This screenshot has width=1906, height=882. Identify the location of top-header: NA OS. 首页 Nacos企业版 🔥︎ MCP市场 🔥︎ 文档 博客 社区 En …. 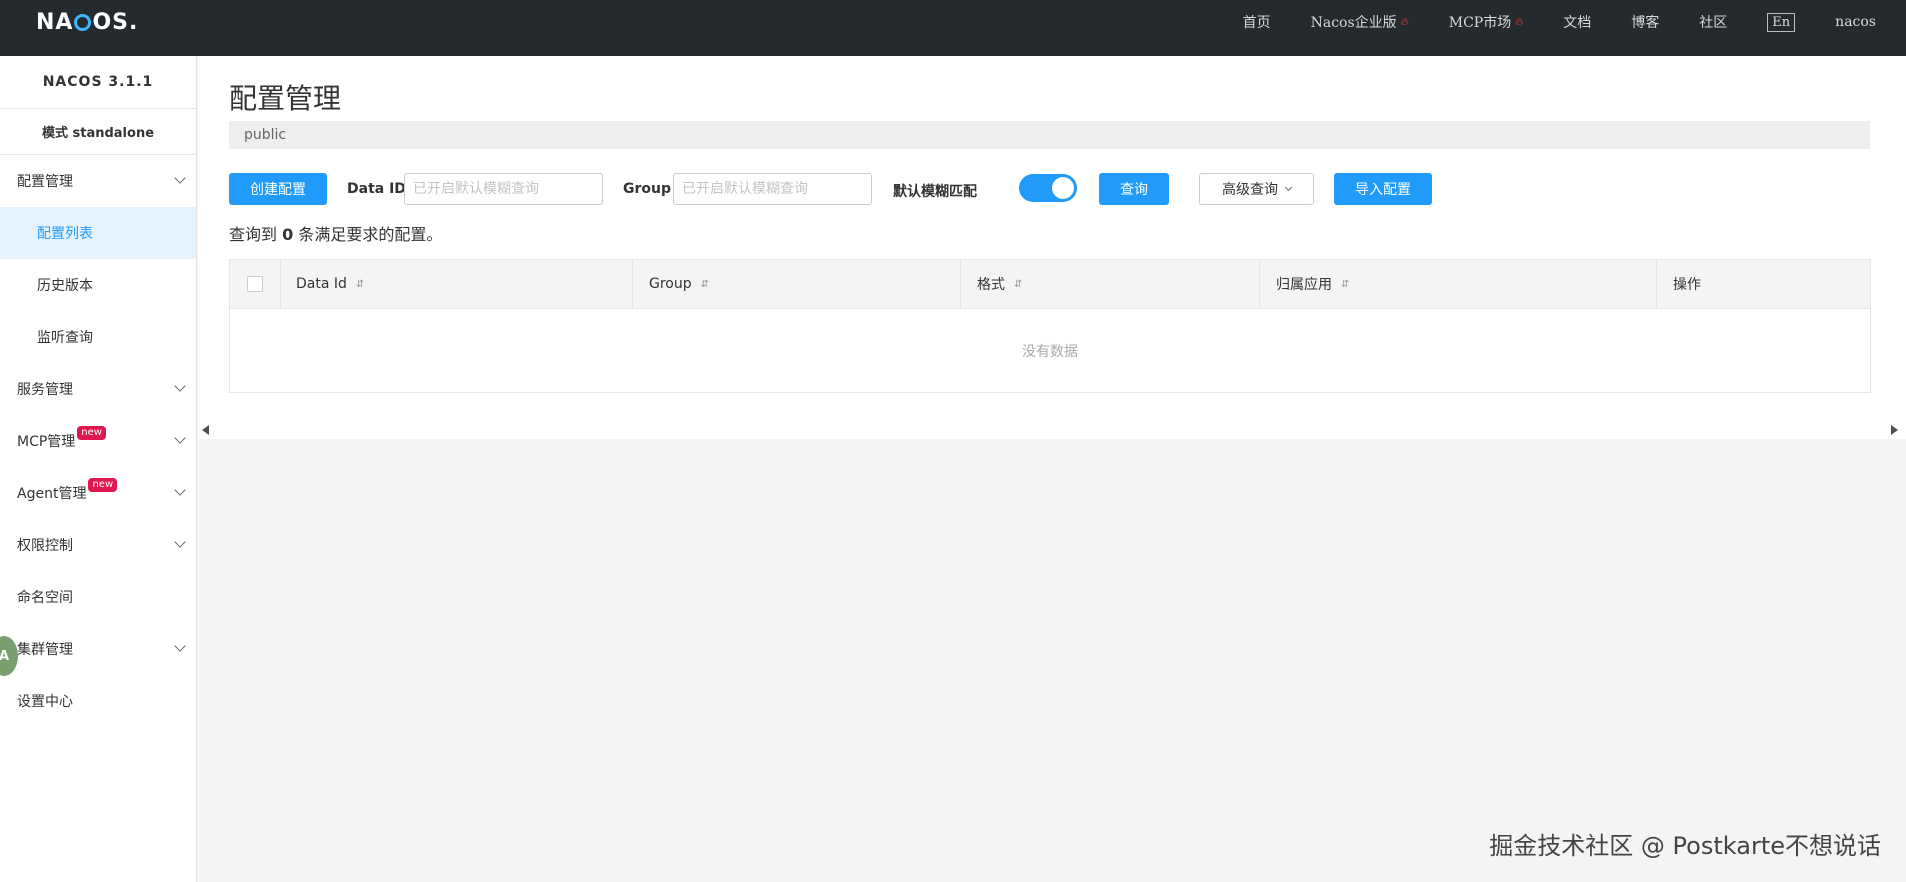
(953, 28).